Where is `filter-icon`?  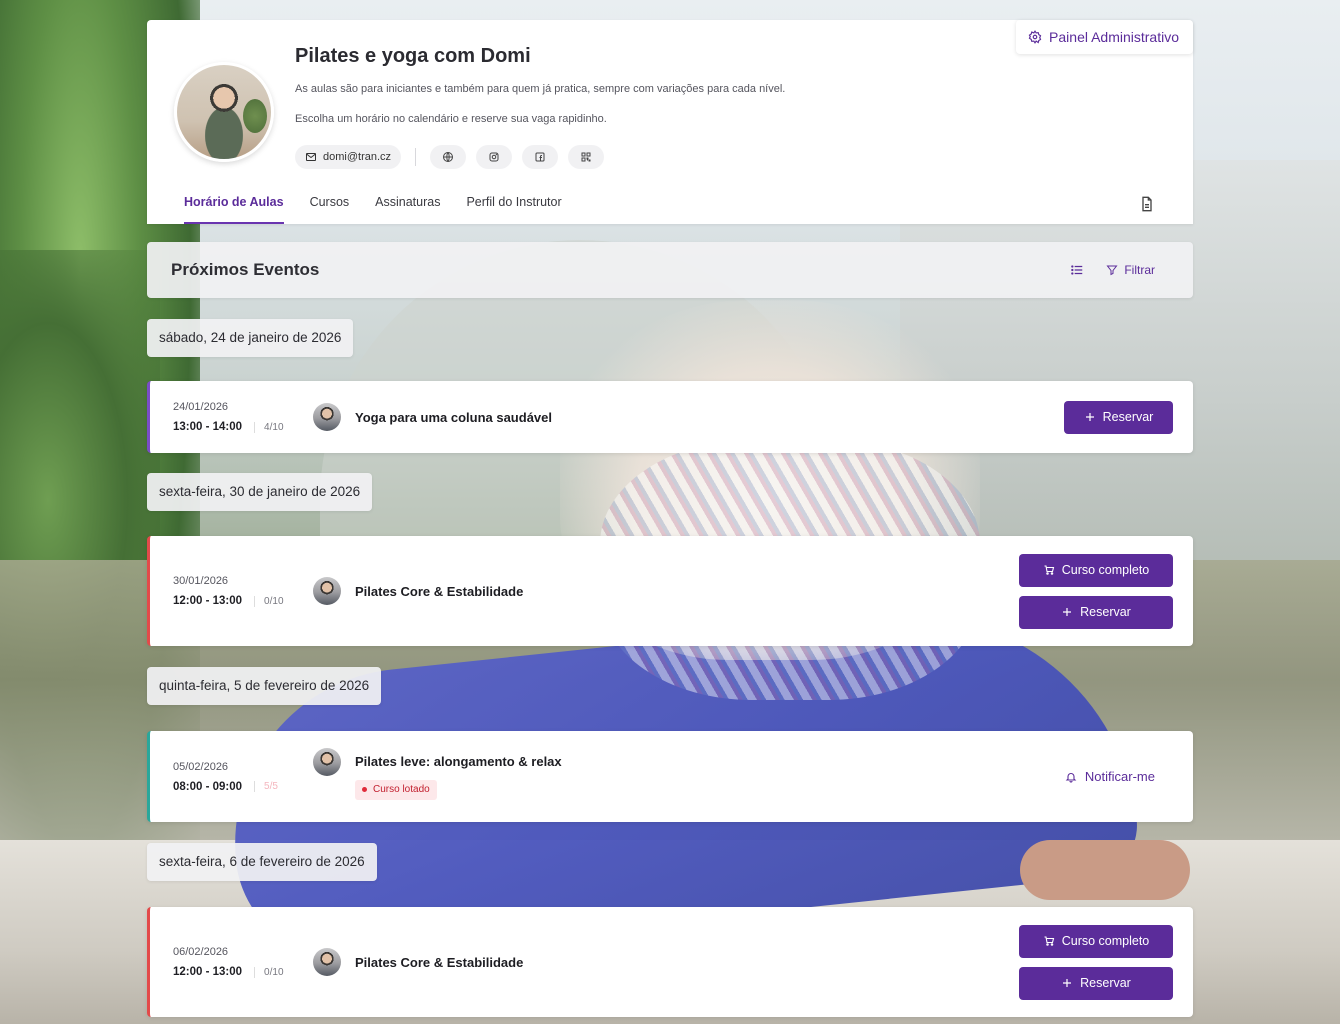
filter-icon is located at coordinates (1112, 270).